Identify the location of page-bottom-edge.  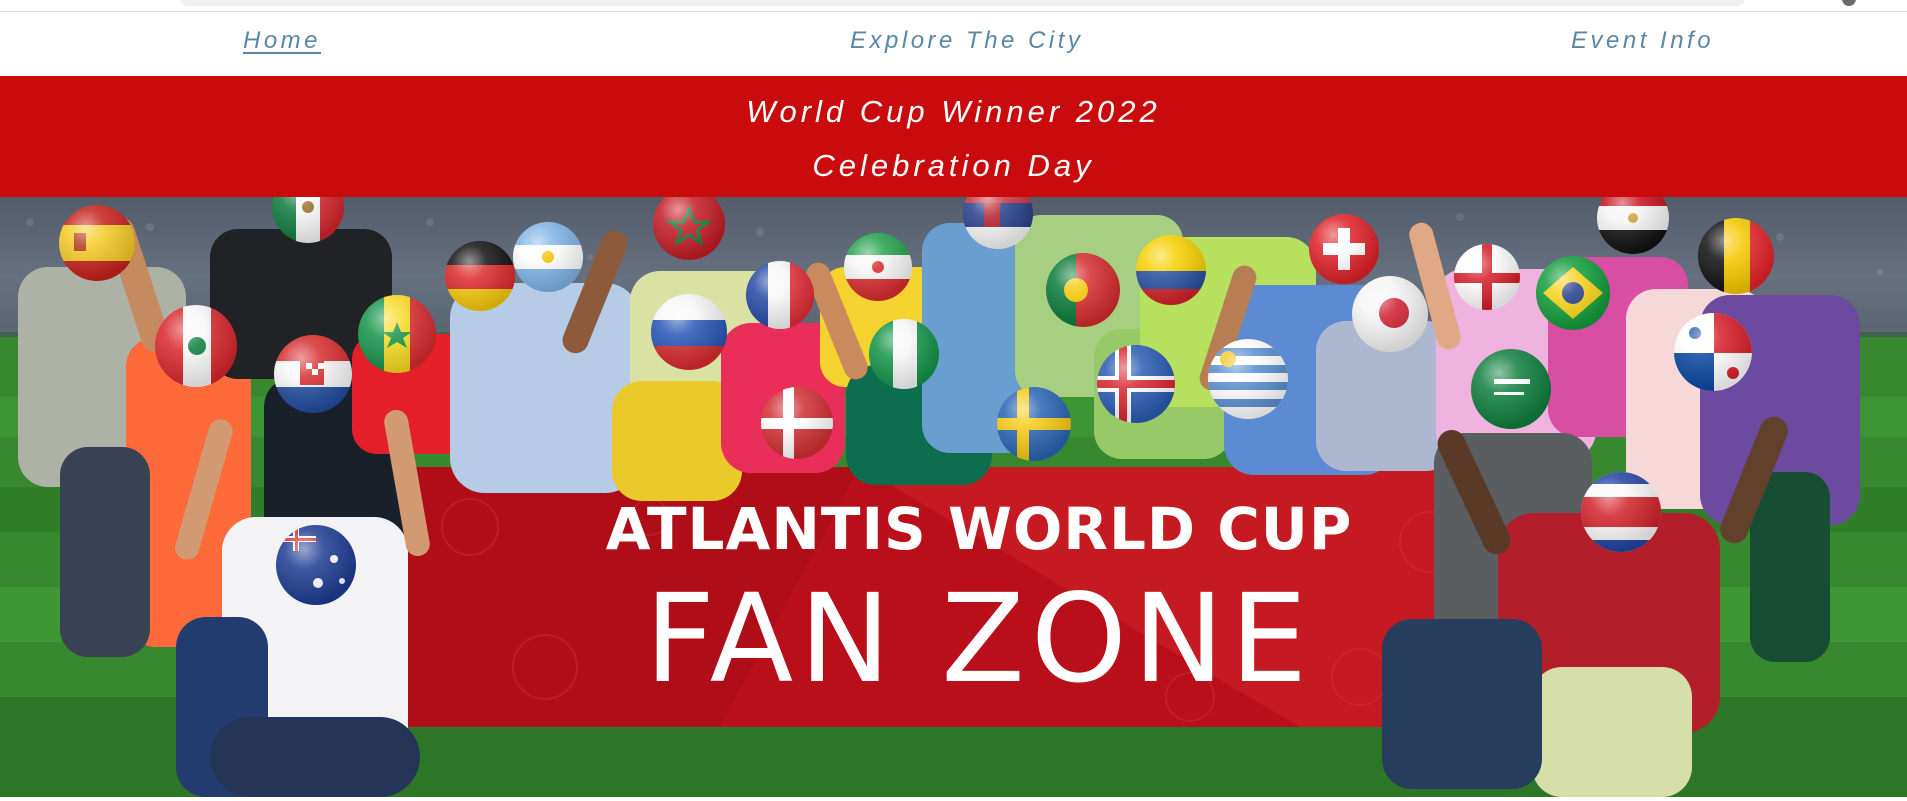
(953, 799).